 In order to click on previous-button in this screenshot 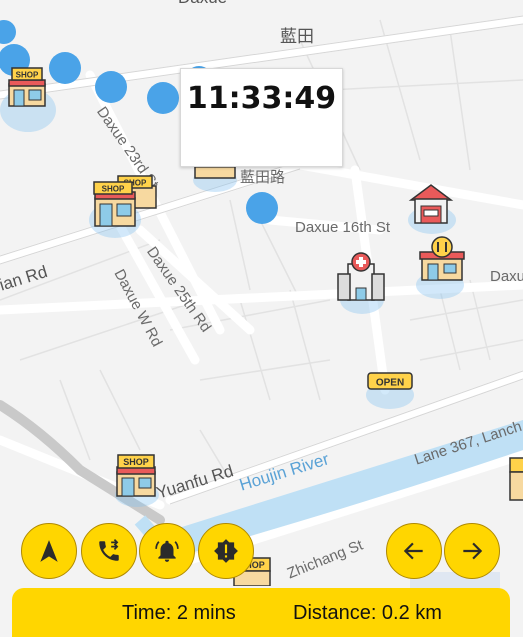, I will do `click(414, 551)`.